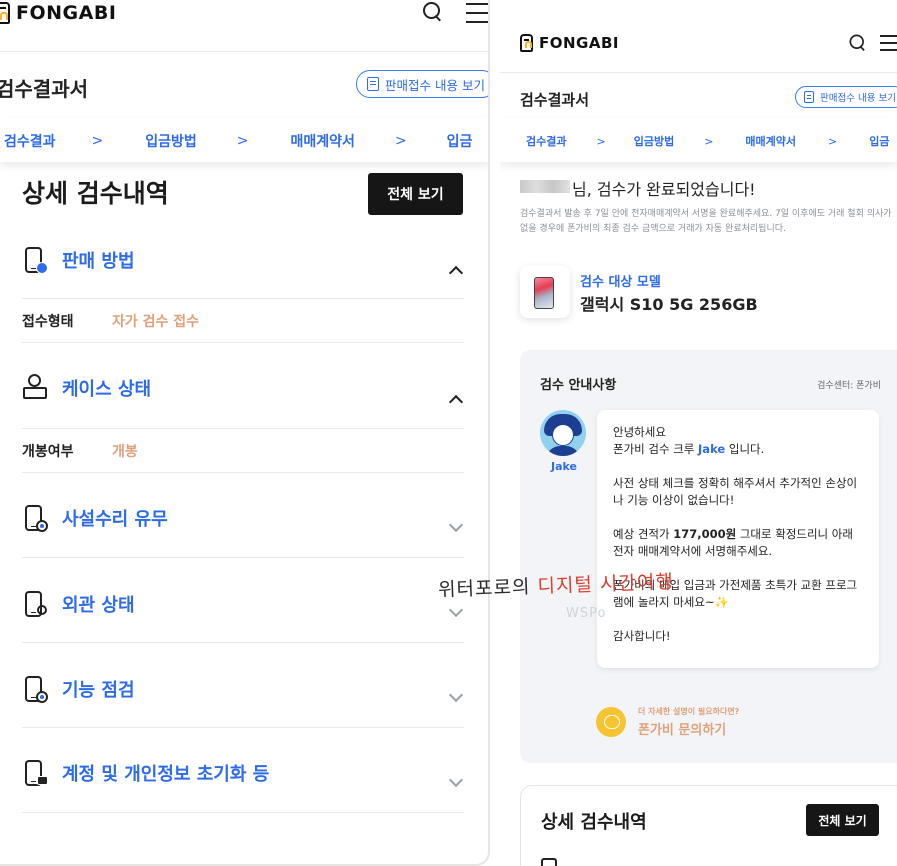 The width and height of the screenshot is (897, 866). Describe the element at coordinates (107, 389) in the screenshot. I see `accordion-label: 케이스 상태` at that location.